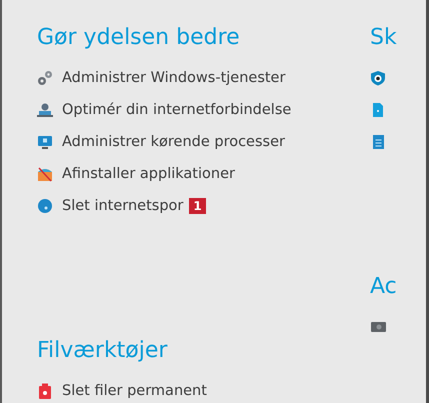 The width and height of the screenshot is (429, 403). What do you see at coordinates (197, 206) in the screenshot?
I see `number-badge: 1` at bounding box center [197, 206].